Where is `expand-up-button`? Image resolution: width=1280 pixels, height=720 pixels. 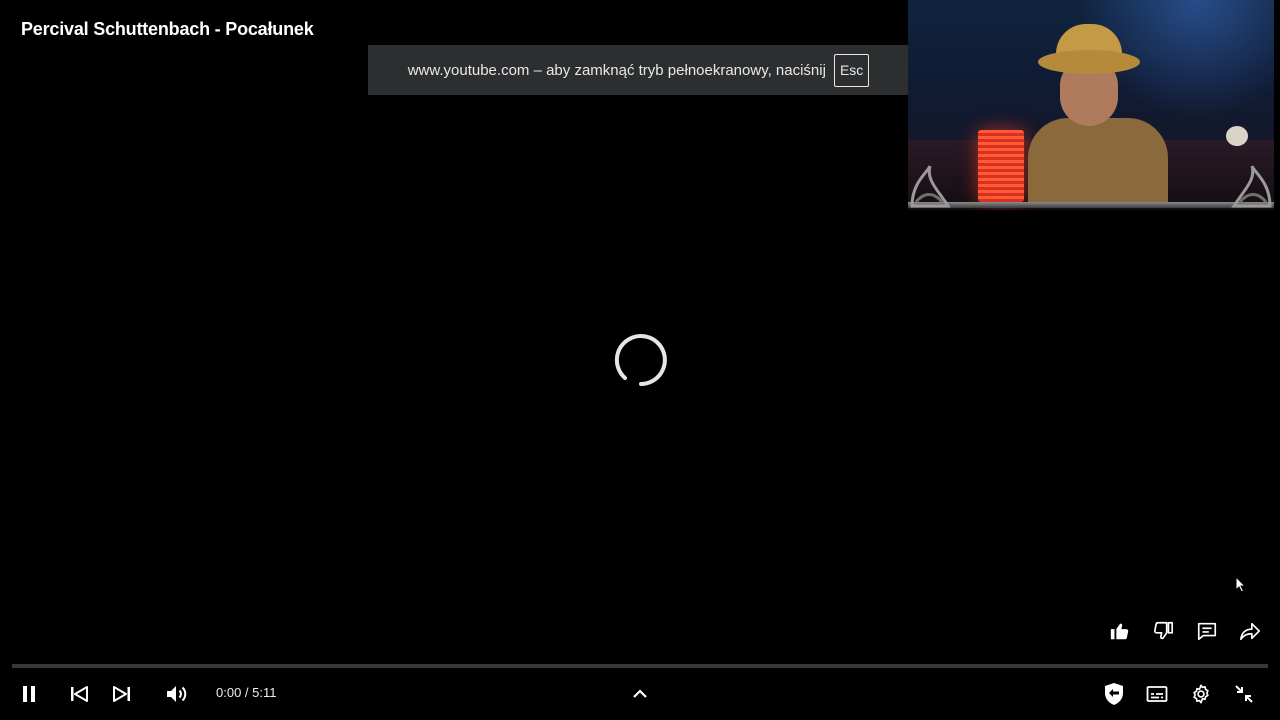
expand-up-button is located at coordinates (640, 694).